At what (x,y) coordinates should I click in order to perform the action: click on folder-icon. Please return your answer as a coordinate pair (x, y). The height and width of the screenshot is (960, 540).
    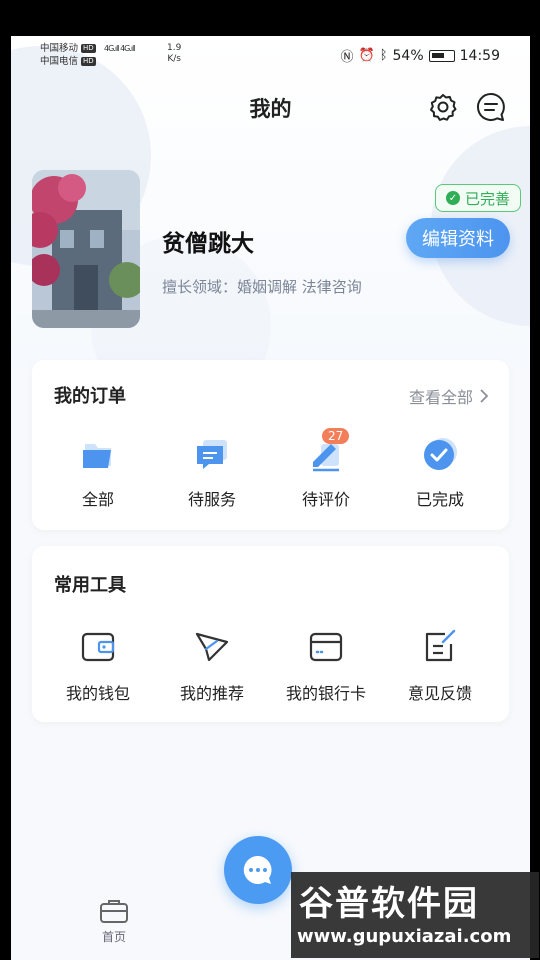
    Looking at the image, I should click on (97, 456).